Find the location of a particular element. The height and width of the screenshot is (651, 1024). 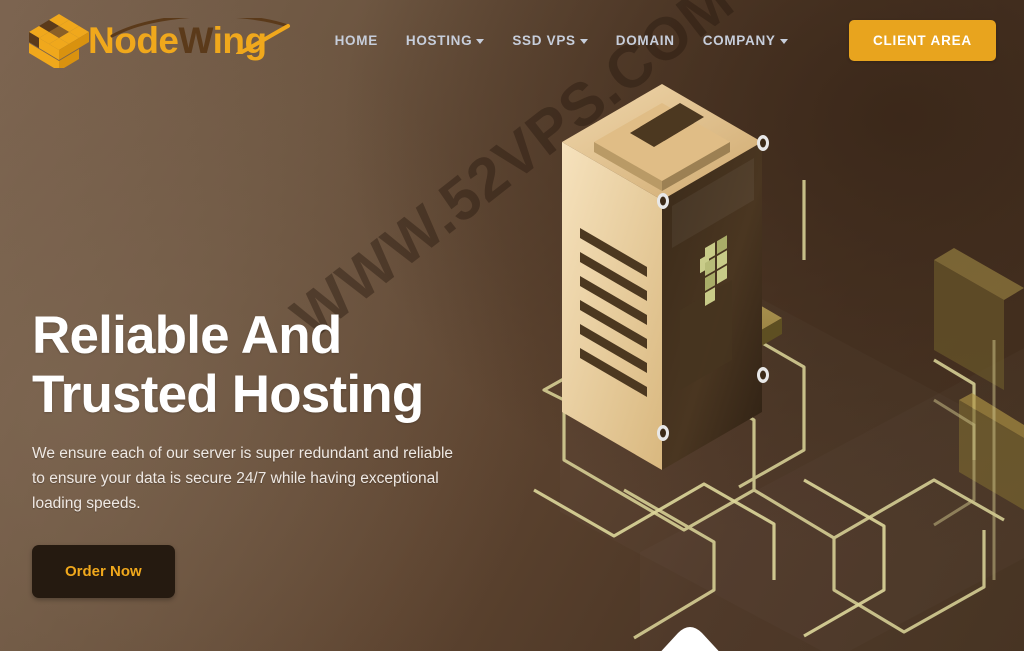

logo-wordmark: NodeWing is located at coordinates (177, 40).